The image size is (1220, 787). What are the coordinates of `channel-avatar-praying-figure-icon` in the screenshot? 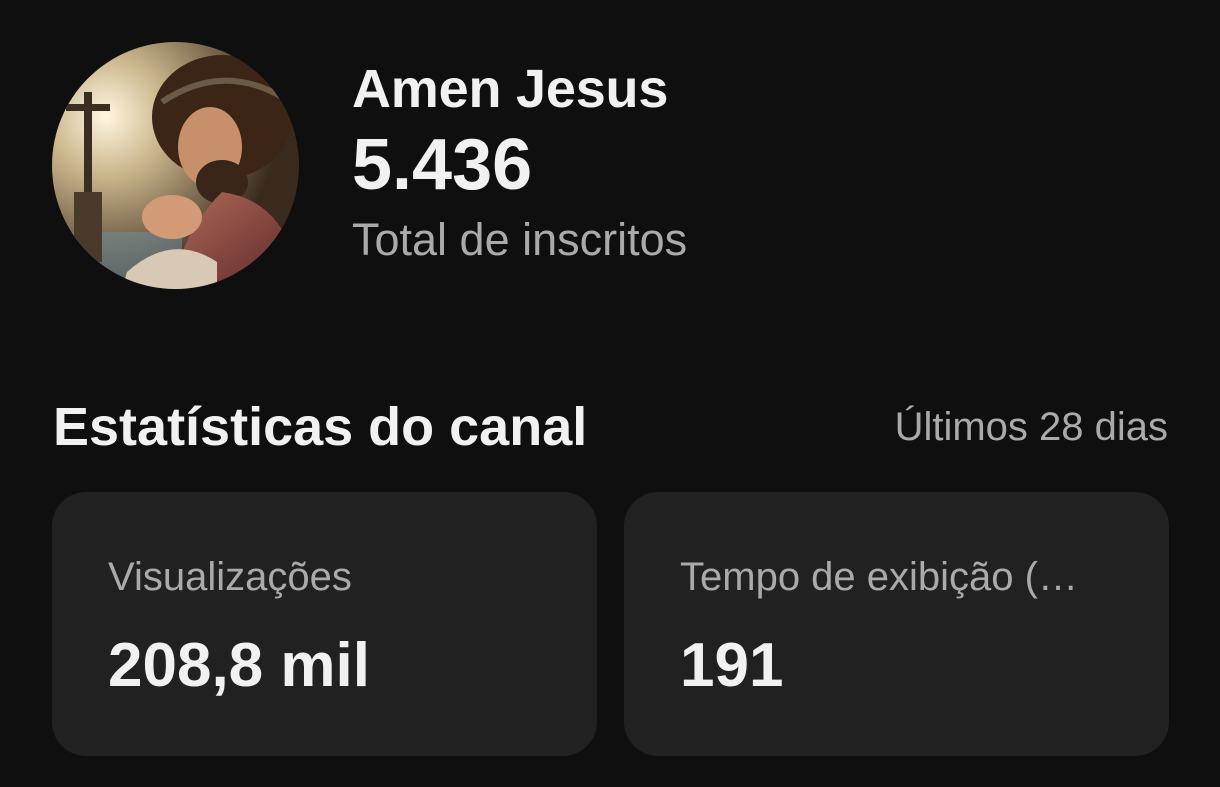 It's located at (175, 165).